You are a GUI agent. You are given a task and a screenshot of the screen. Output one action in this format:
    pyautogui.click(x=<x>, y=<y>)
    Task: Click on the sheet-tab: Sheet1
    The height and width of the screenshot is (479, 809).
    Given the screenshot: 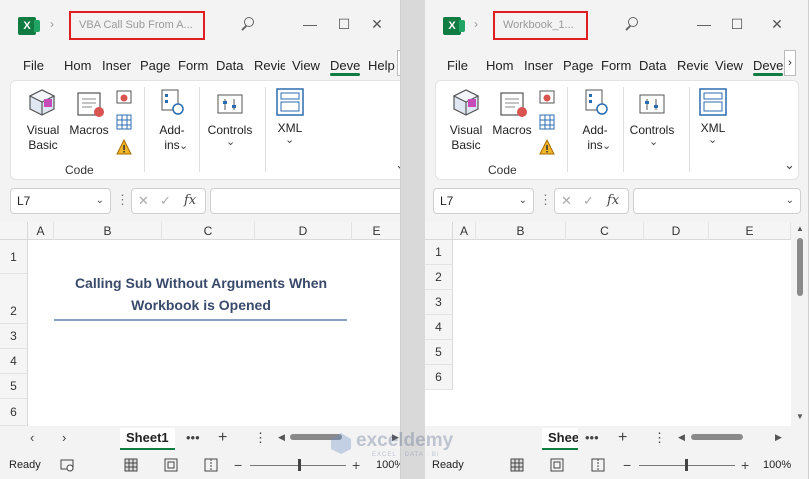 What is the action you would take?
    pyautogui.click(x=147, y=439)
    